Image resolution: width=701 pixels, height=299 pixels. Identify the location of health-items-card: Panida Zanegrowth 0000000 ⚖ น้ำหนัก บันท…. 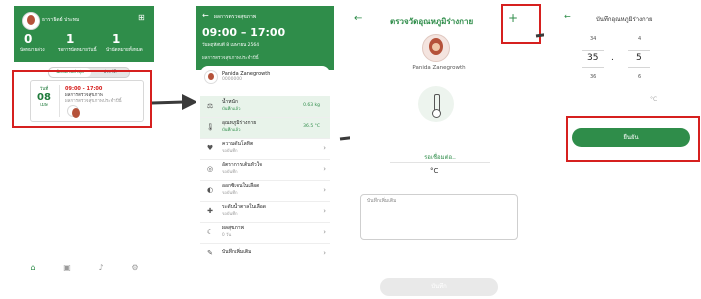
(265, 175).